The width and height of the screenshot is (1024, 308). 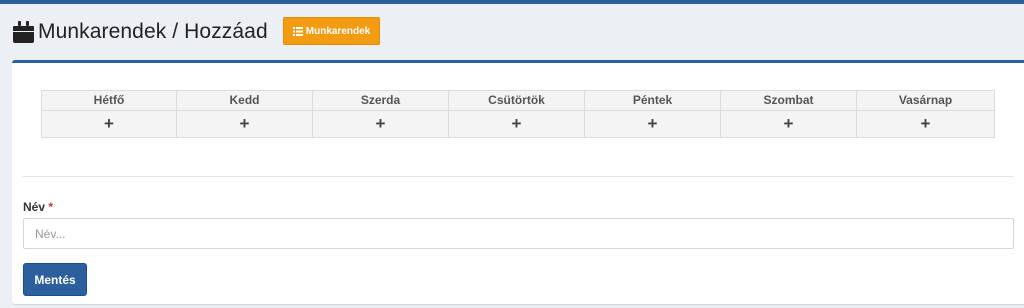 I want to click on work-schedules-button: Munkarendek, so click(x=331, y=31).